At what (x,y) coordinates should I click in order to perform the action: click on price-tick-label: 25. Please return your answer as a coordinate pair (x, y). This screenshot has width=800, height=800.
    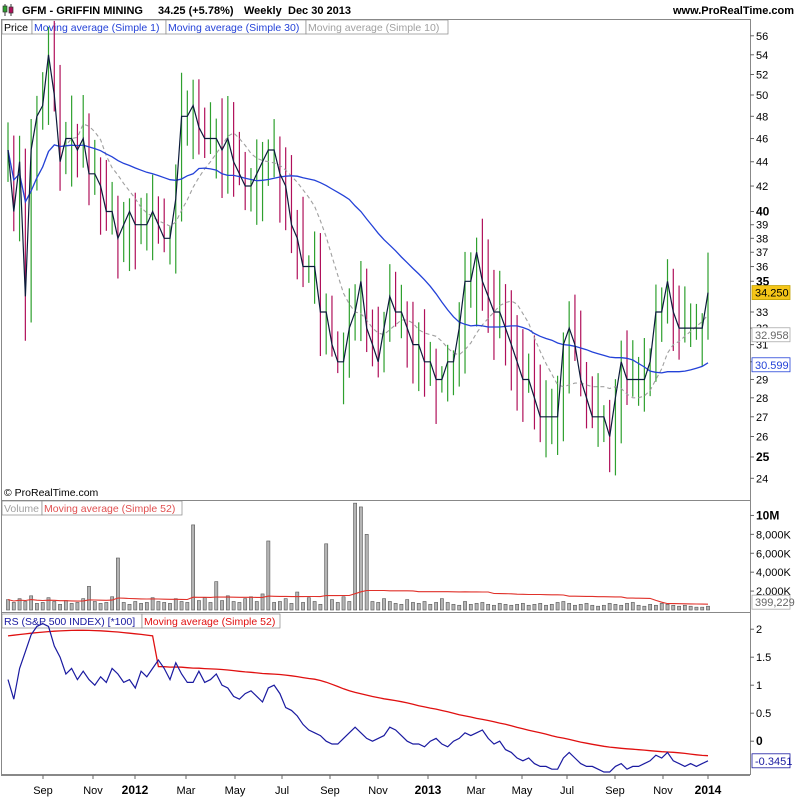
    Looking at the image, I should click on (763, 457).